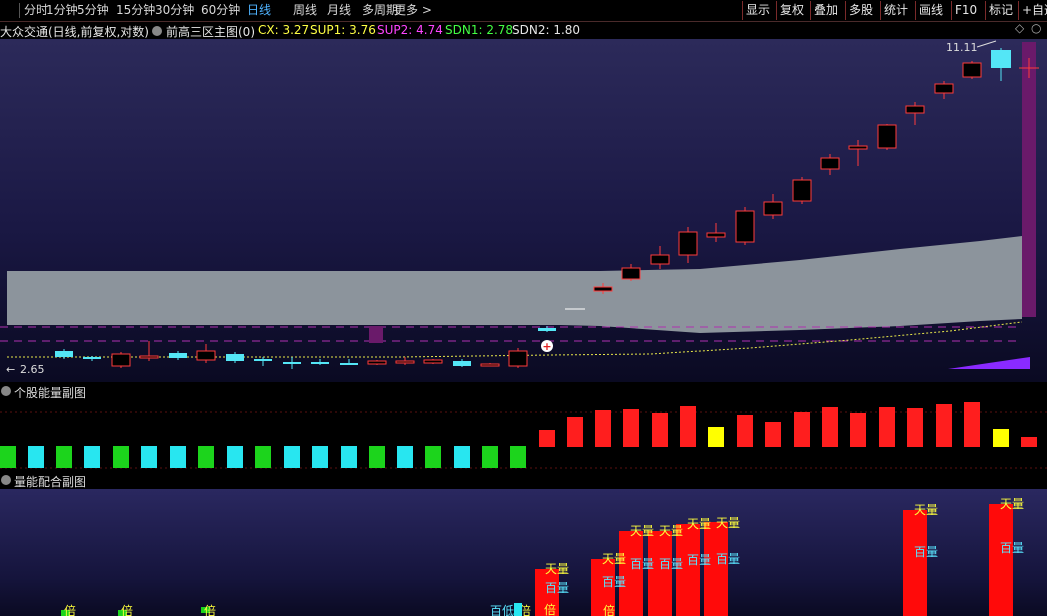  Describe the element at coordinates (930, 10) in the screenshot. I see `toolbar-button: 画线` at that location.